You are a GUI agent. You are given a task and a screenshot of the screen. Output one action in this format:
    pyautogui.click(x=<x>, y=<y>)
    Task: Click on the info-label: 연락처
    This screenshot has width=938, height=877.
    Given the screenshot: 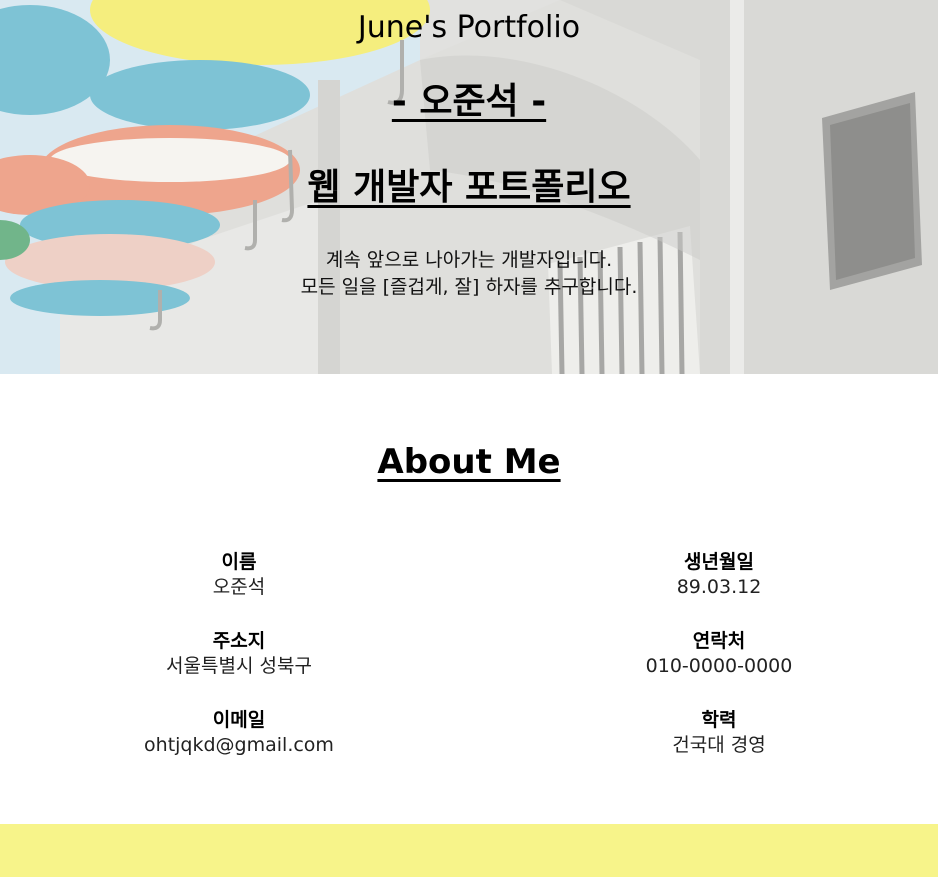 What is the action you would take?
    pyautogui.click(x=719, y=641)
    